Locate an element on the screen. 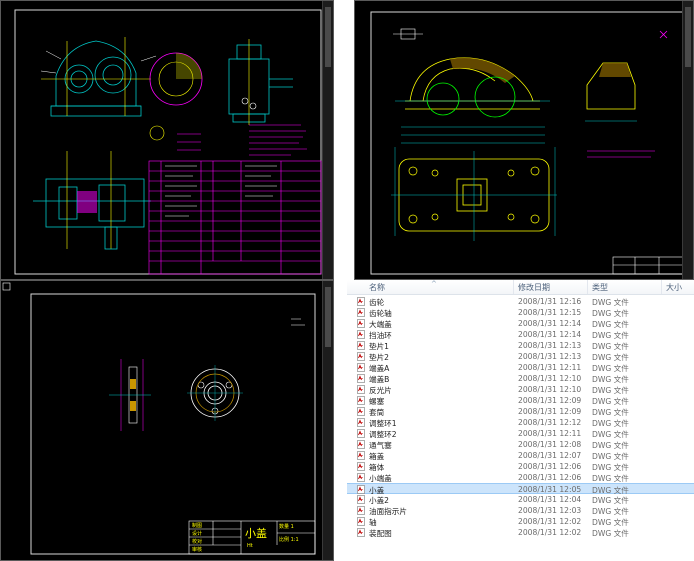  file-row: 反光片 2008/1/31 12:10 DWG 文件 is located at coordinates (520, 389).